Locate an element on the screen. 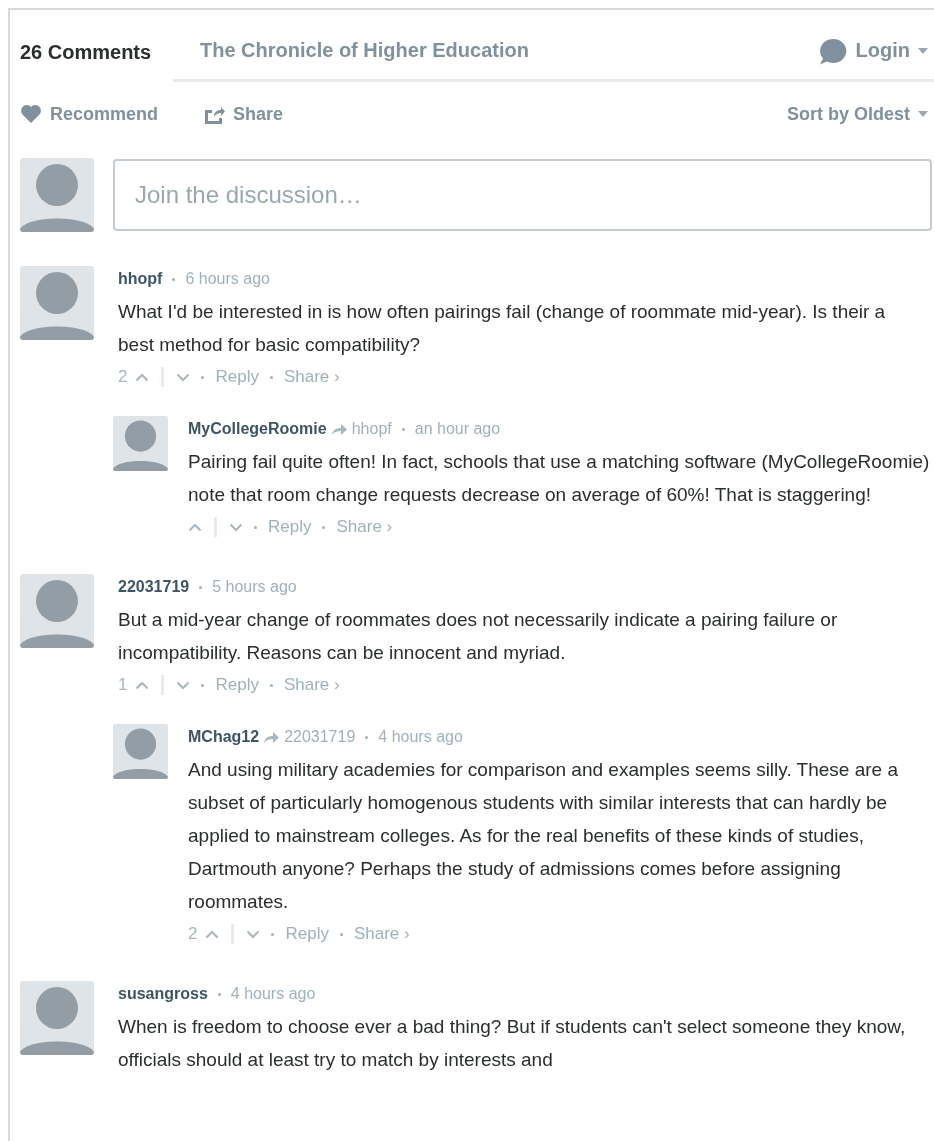  chat-bubble-icon is located at coordinates (832, 50).